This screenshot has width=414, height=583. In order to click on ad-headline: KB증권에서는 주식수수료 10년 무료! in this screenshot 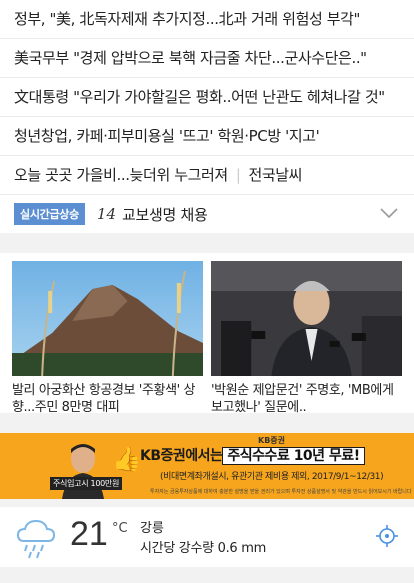, I will do `click(252, 455)`.